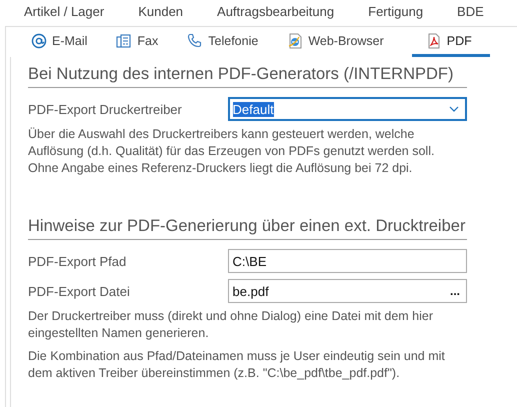 This screenshot has width=517, height=407. Describe the element at coordinates (247, 76) in the screenshot. I see `section-heading: Bei Nutzung des internen PDF-Generators (/INTERNPDF)` at that location.